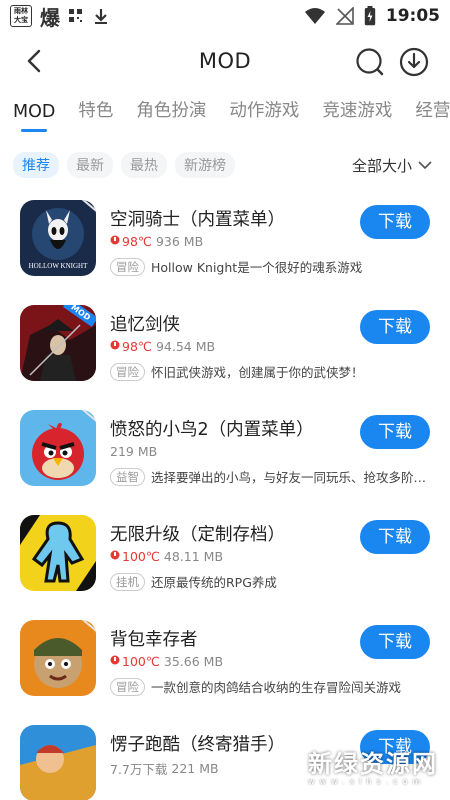 This screenshot has height=800, width=450. What do you see at coordinates (357, 116) in the screenshot?
I see `tab-racing: 竞速游戏` at bounding box center [357, 116].